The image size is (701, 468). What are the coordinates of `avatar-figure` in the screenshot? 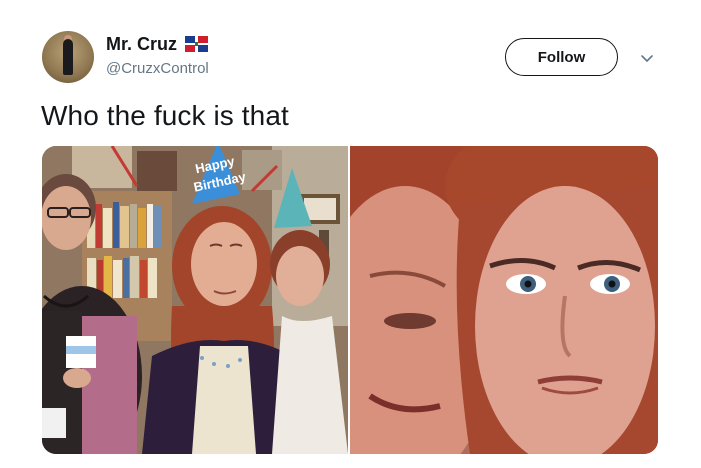 It's located at (68, 57).